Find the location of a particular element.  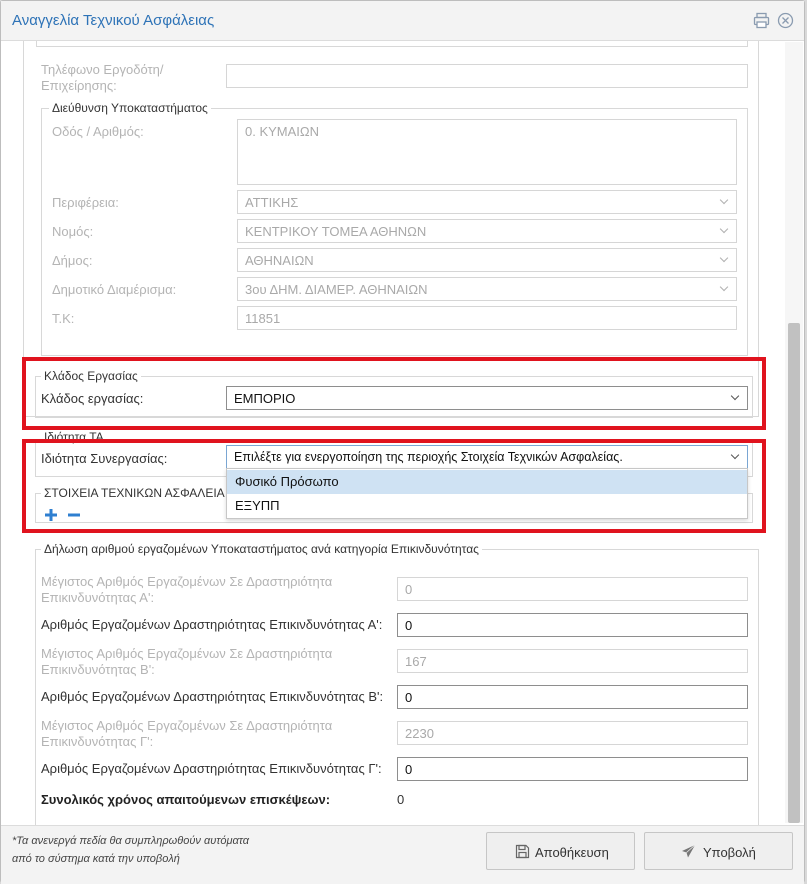

max-b-input: 167 is located at coordinates (572, 661).